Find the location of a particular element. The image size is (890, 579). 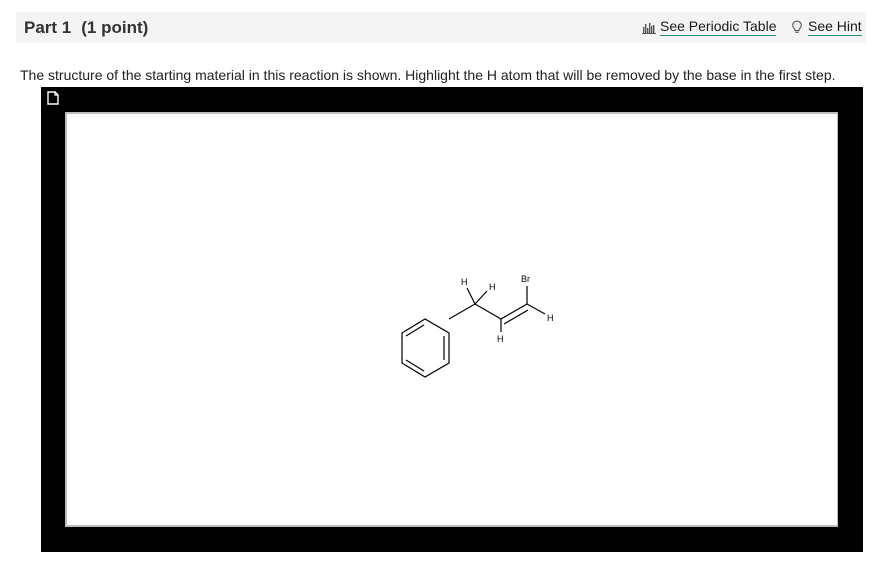

new-document-button is located at coordinates (53, 98).